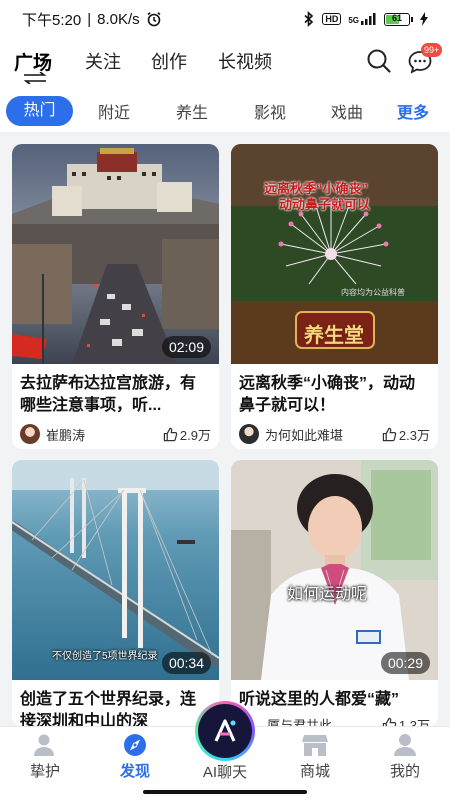  I want to click on swap-icon, so click(35, 78).